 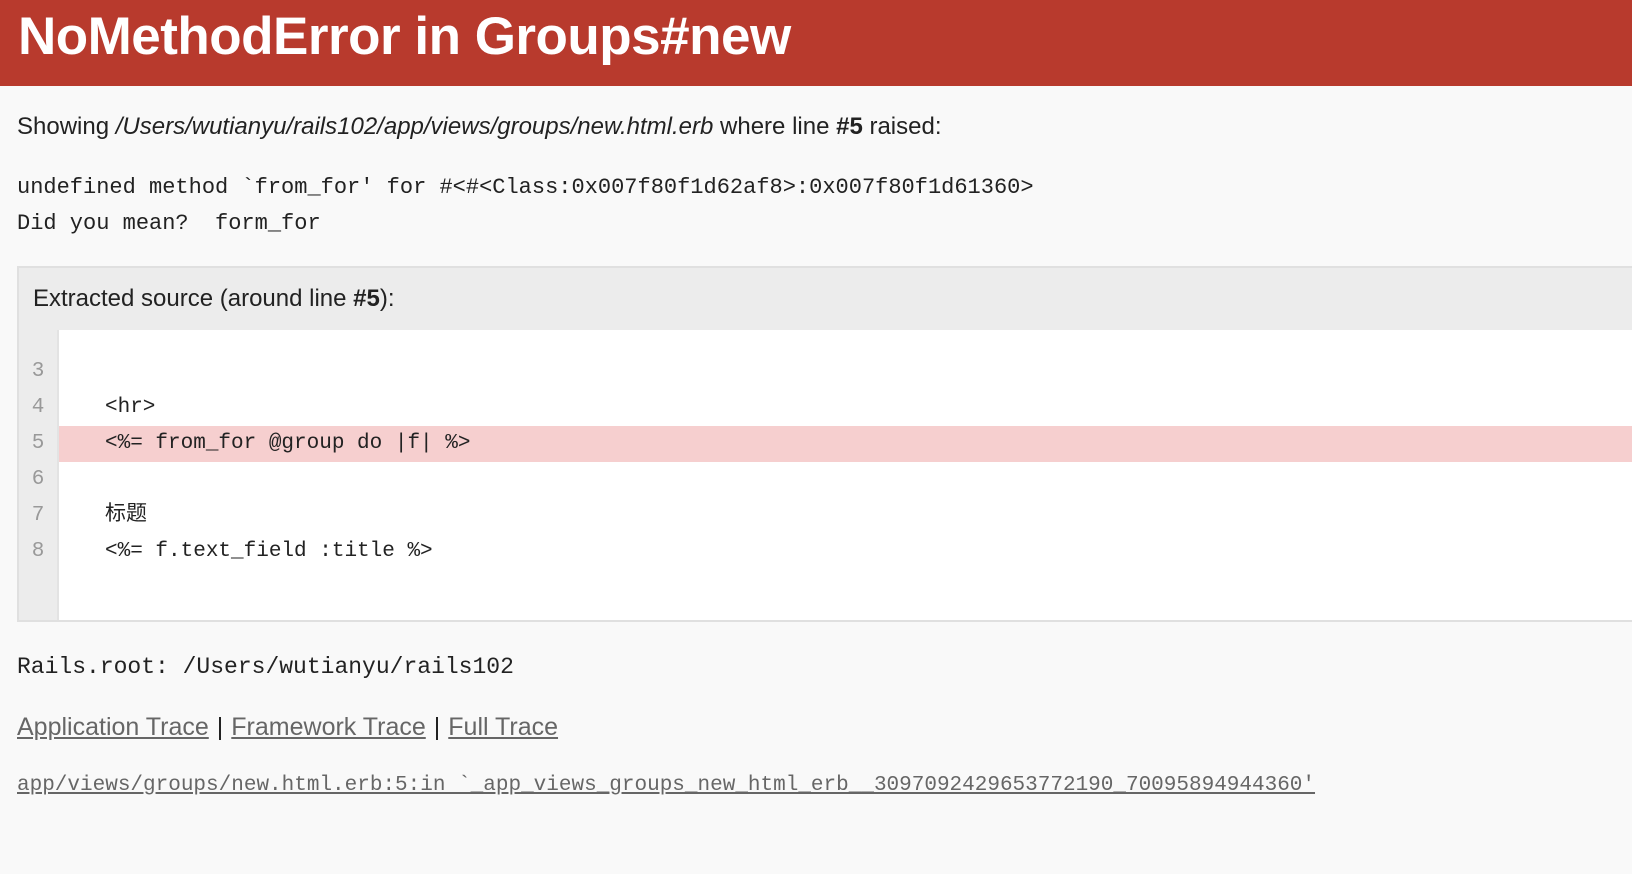 I want to click on framework-trace-link: Framework Trace, so click(x=328, y=727).